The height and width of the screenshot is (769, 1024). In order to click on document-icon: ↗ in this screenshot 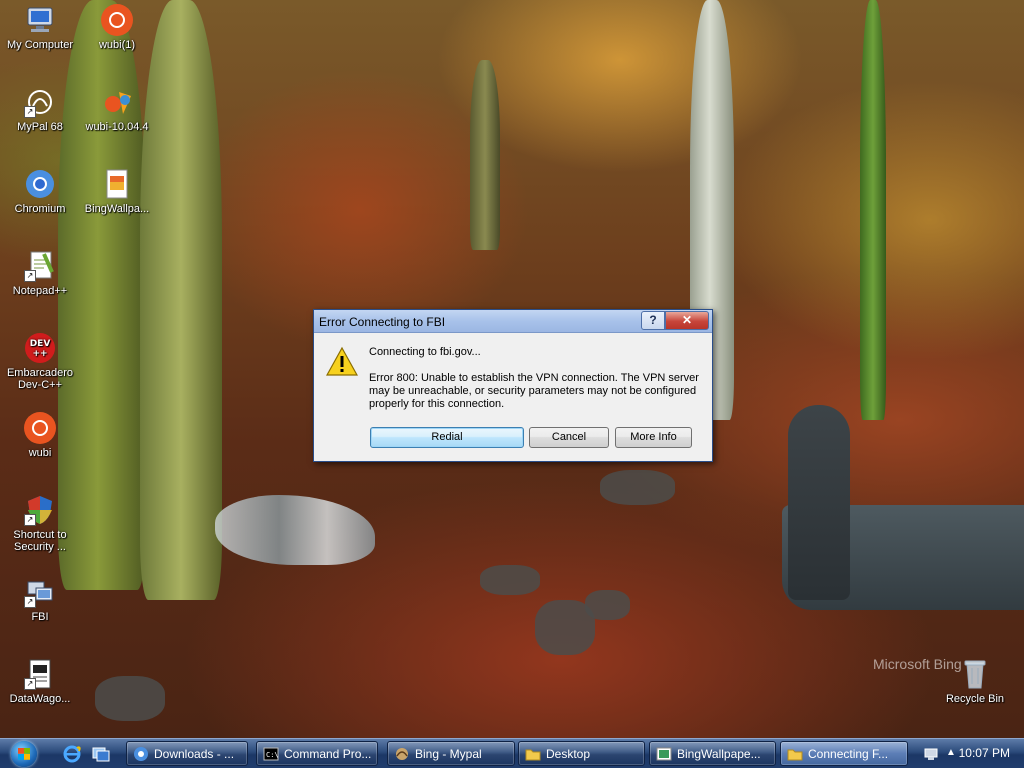, I will do `click(40, 674)`.